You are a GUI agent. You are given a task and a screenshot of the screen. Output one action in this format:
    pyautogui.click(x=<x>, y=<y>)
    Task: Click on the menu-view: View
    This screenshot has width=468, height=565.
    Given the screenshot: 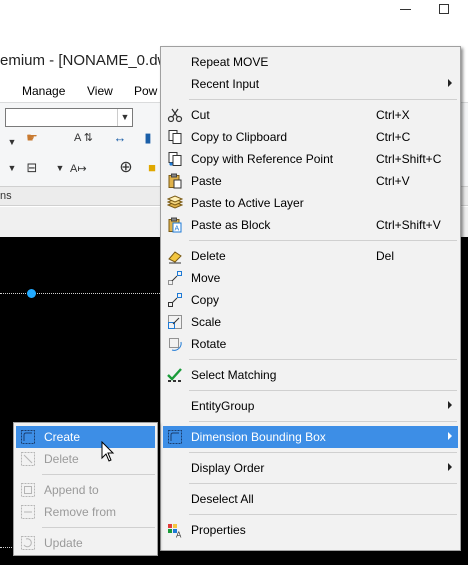 What is the action you would take?
    pyautogui.click(x=100, y=91)
    